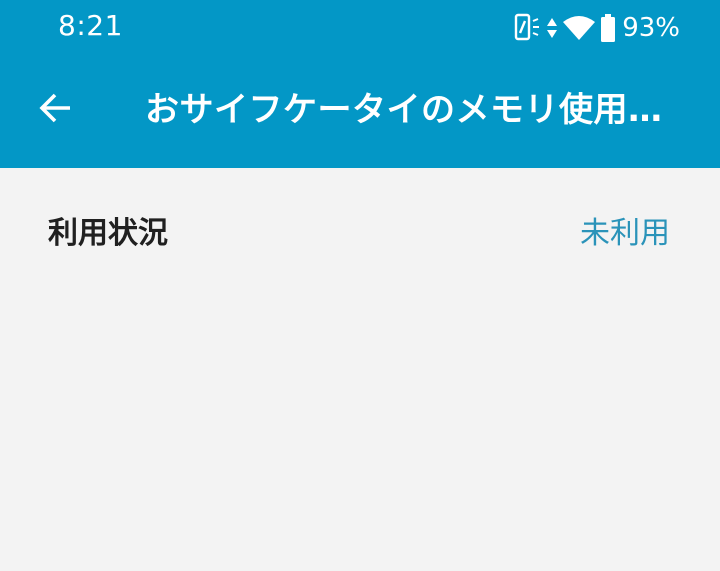 This screenshot has width=720, height=571. I want to click on arrow-left-icon, so click(56, 110).